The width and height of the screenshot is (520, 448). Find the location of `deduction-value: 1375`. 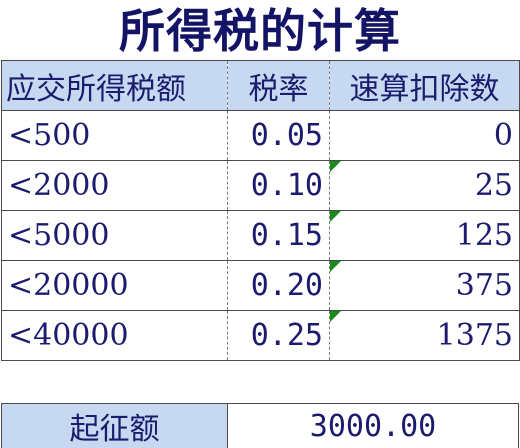

deduction-value: 1375 is located at coordinates (474, 335).